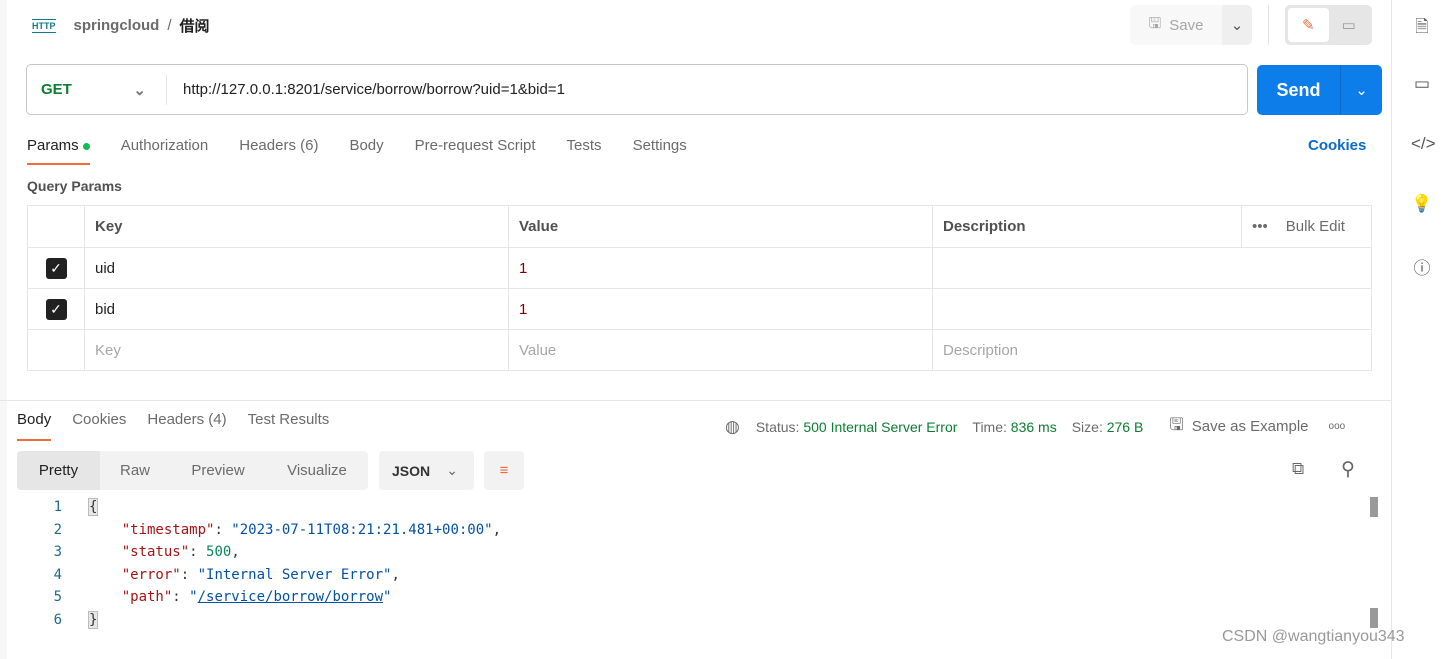  I want to click on mode-toggle: ✎ ▭, so click(1328, 25).